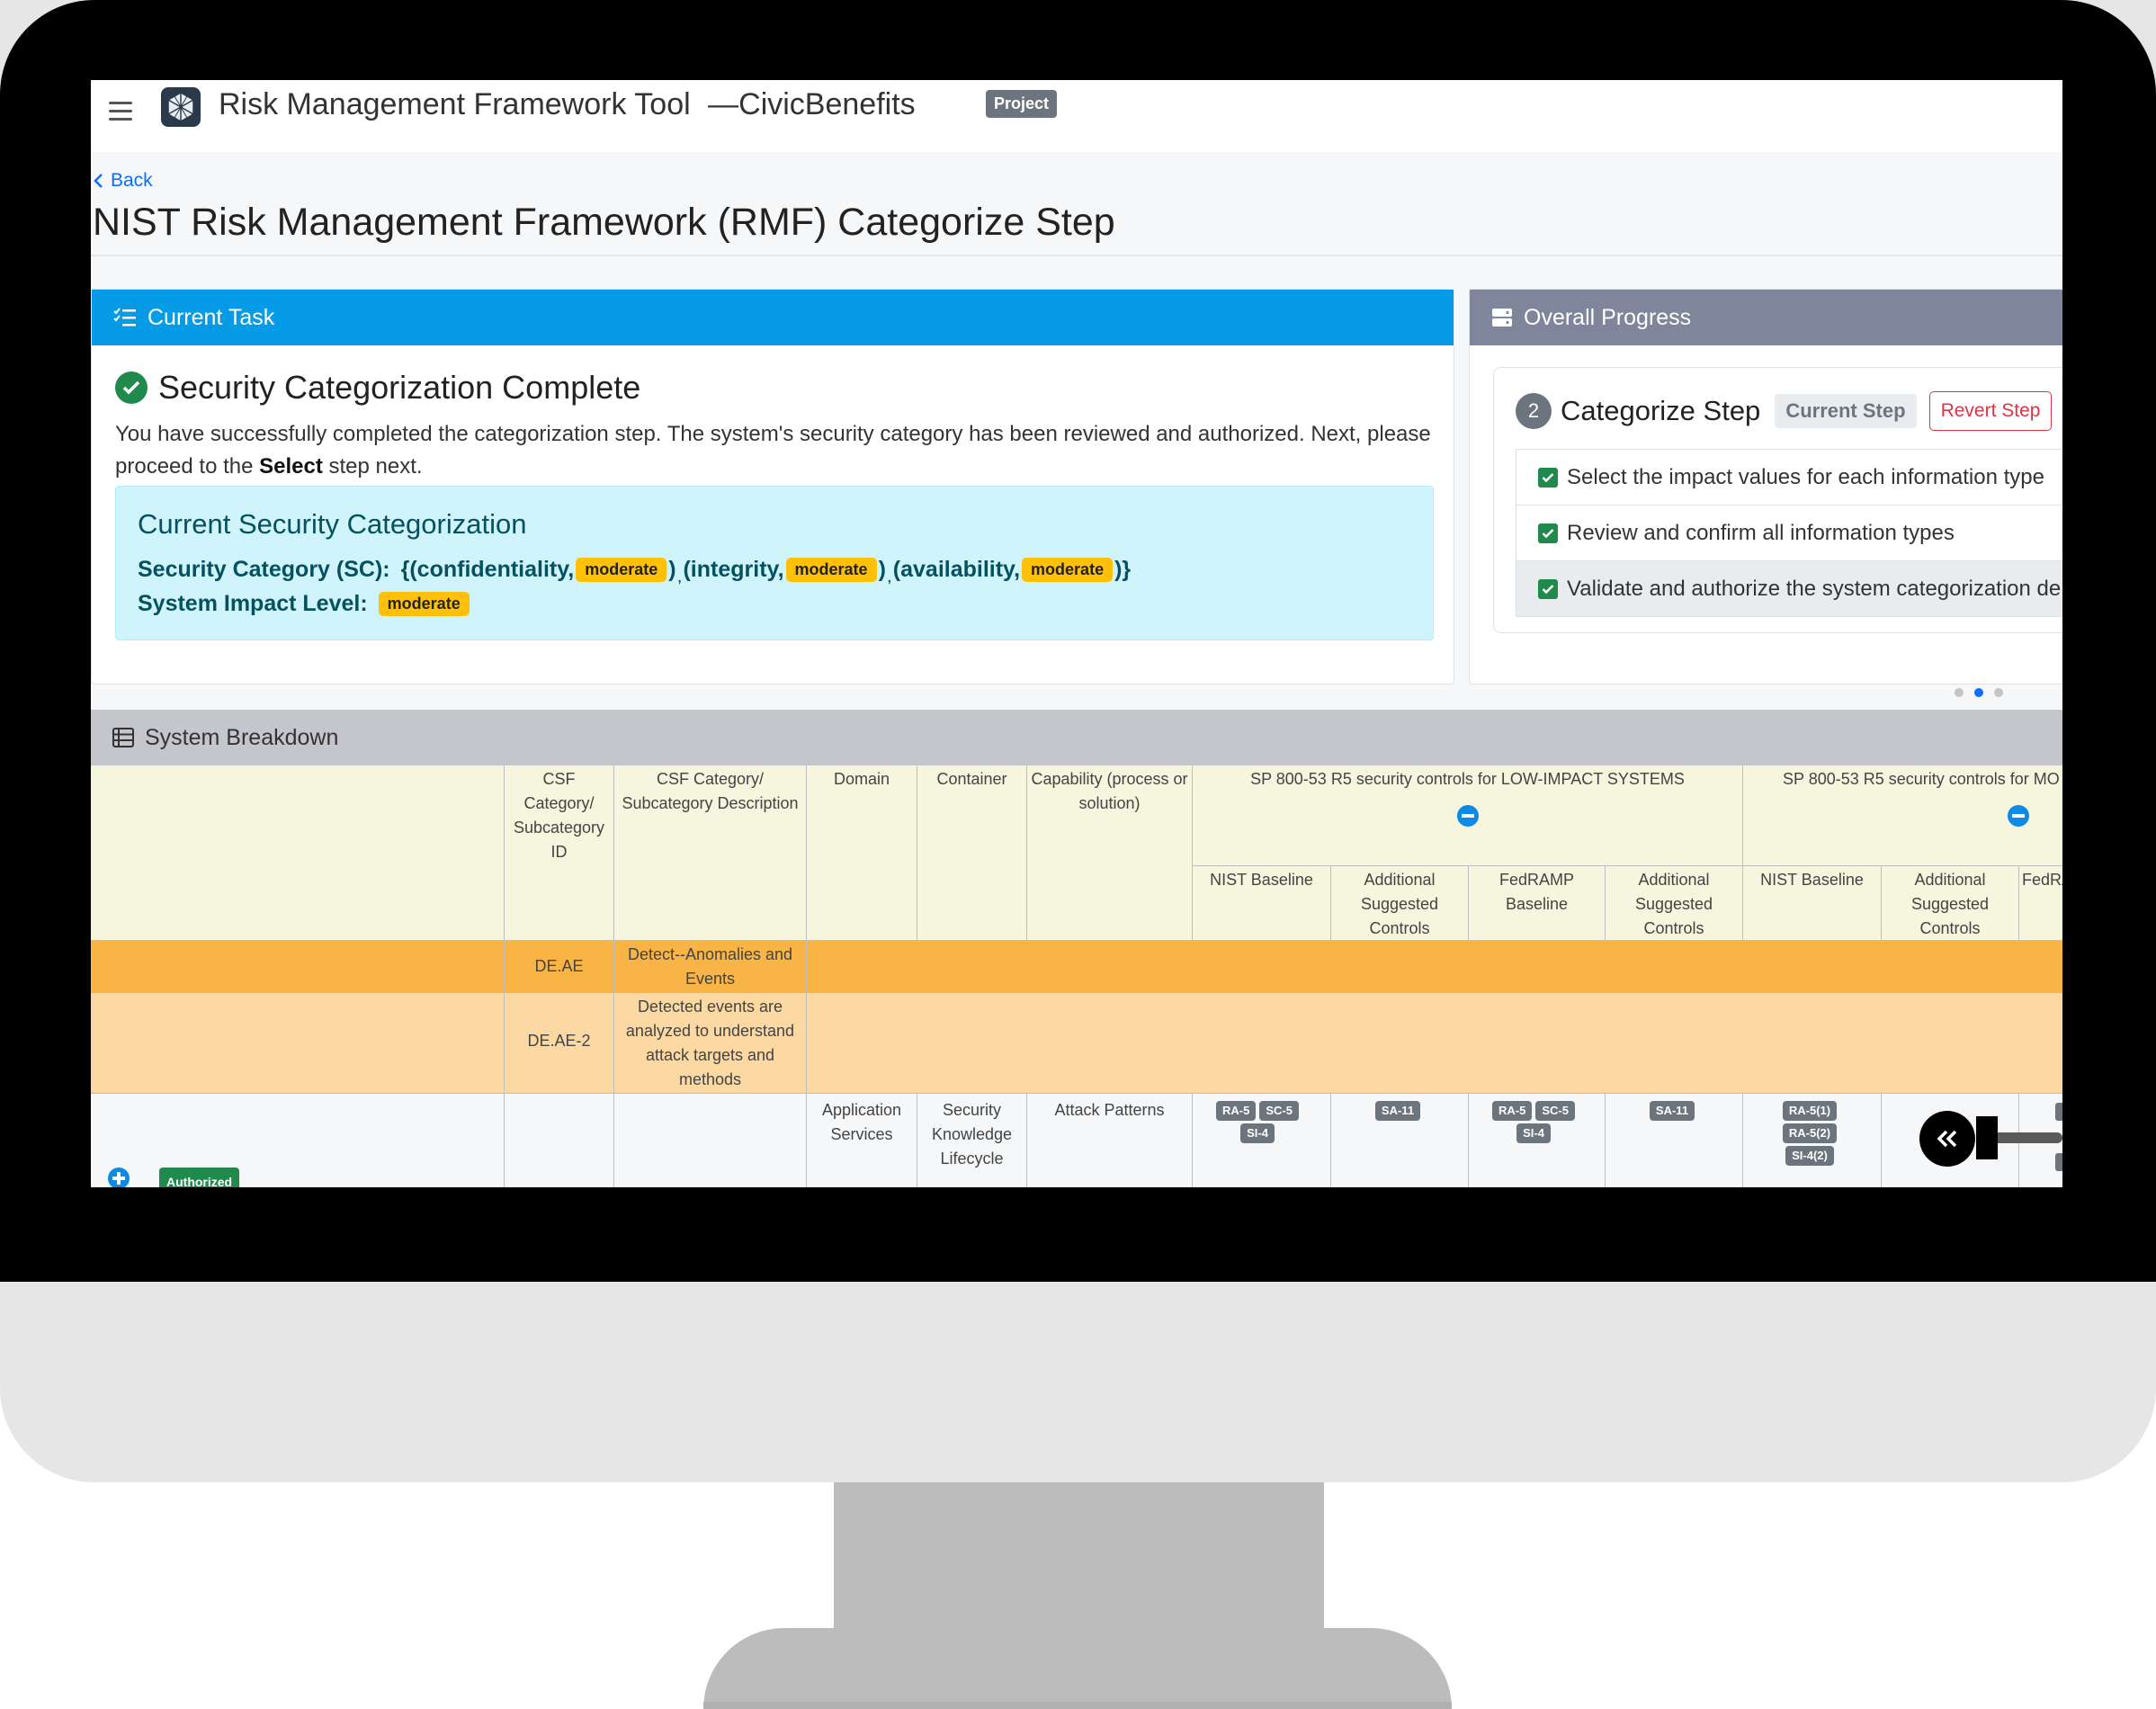 The width and height of the screenshot is (2156, 1709). I want to click on drag-handle, so click(1987, 1137).